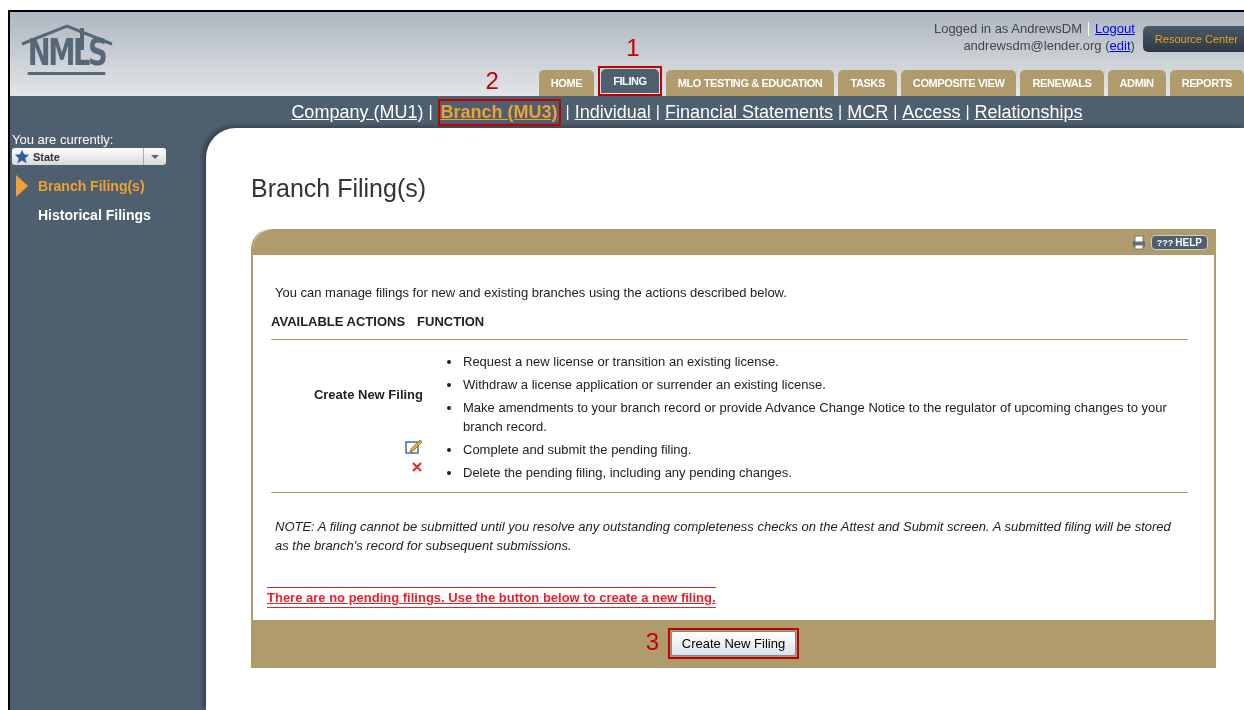 Image resolution: width=1244 pixels, height=710 pixels. I want to click on create-new-filing-button: Create New Filing, so click(733, 643).